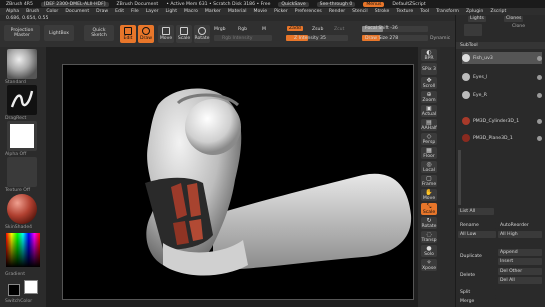 The height and width of the screenshot is (307, 545). Describe the element at coordinates (22, 172) in the screenshot. I see `texture-thumbnail` at that location.